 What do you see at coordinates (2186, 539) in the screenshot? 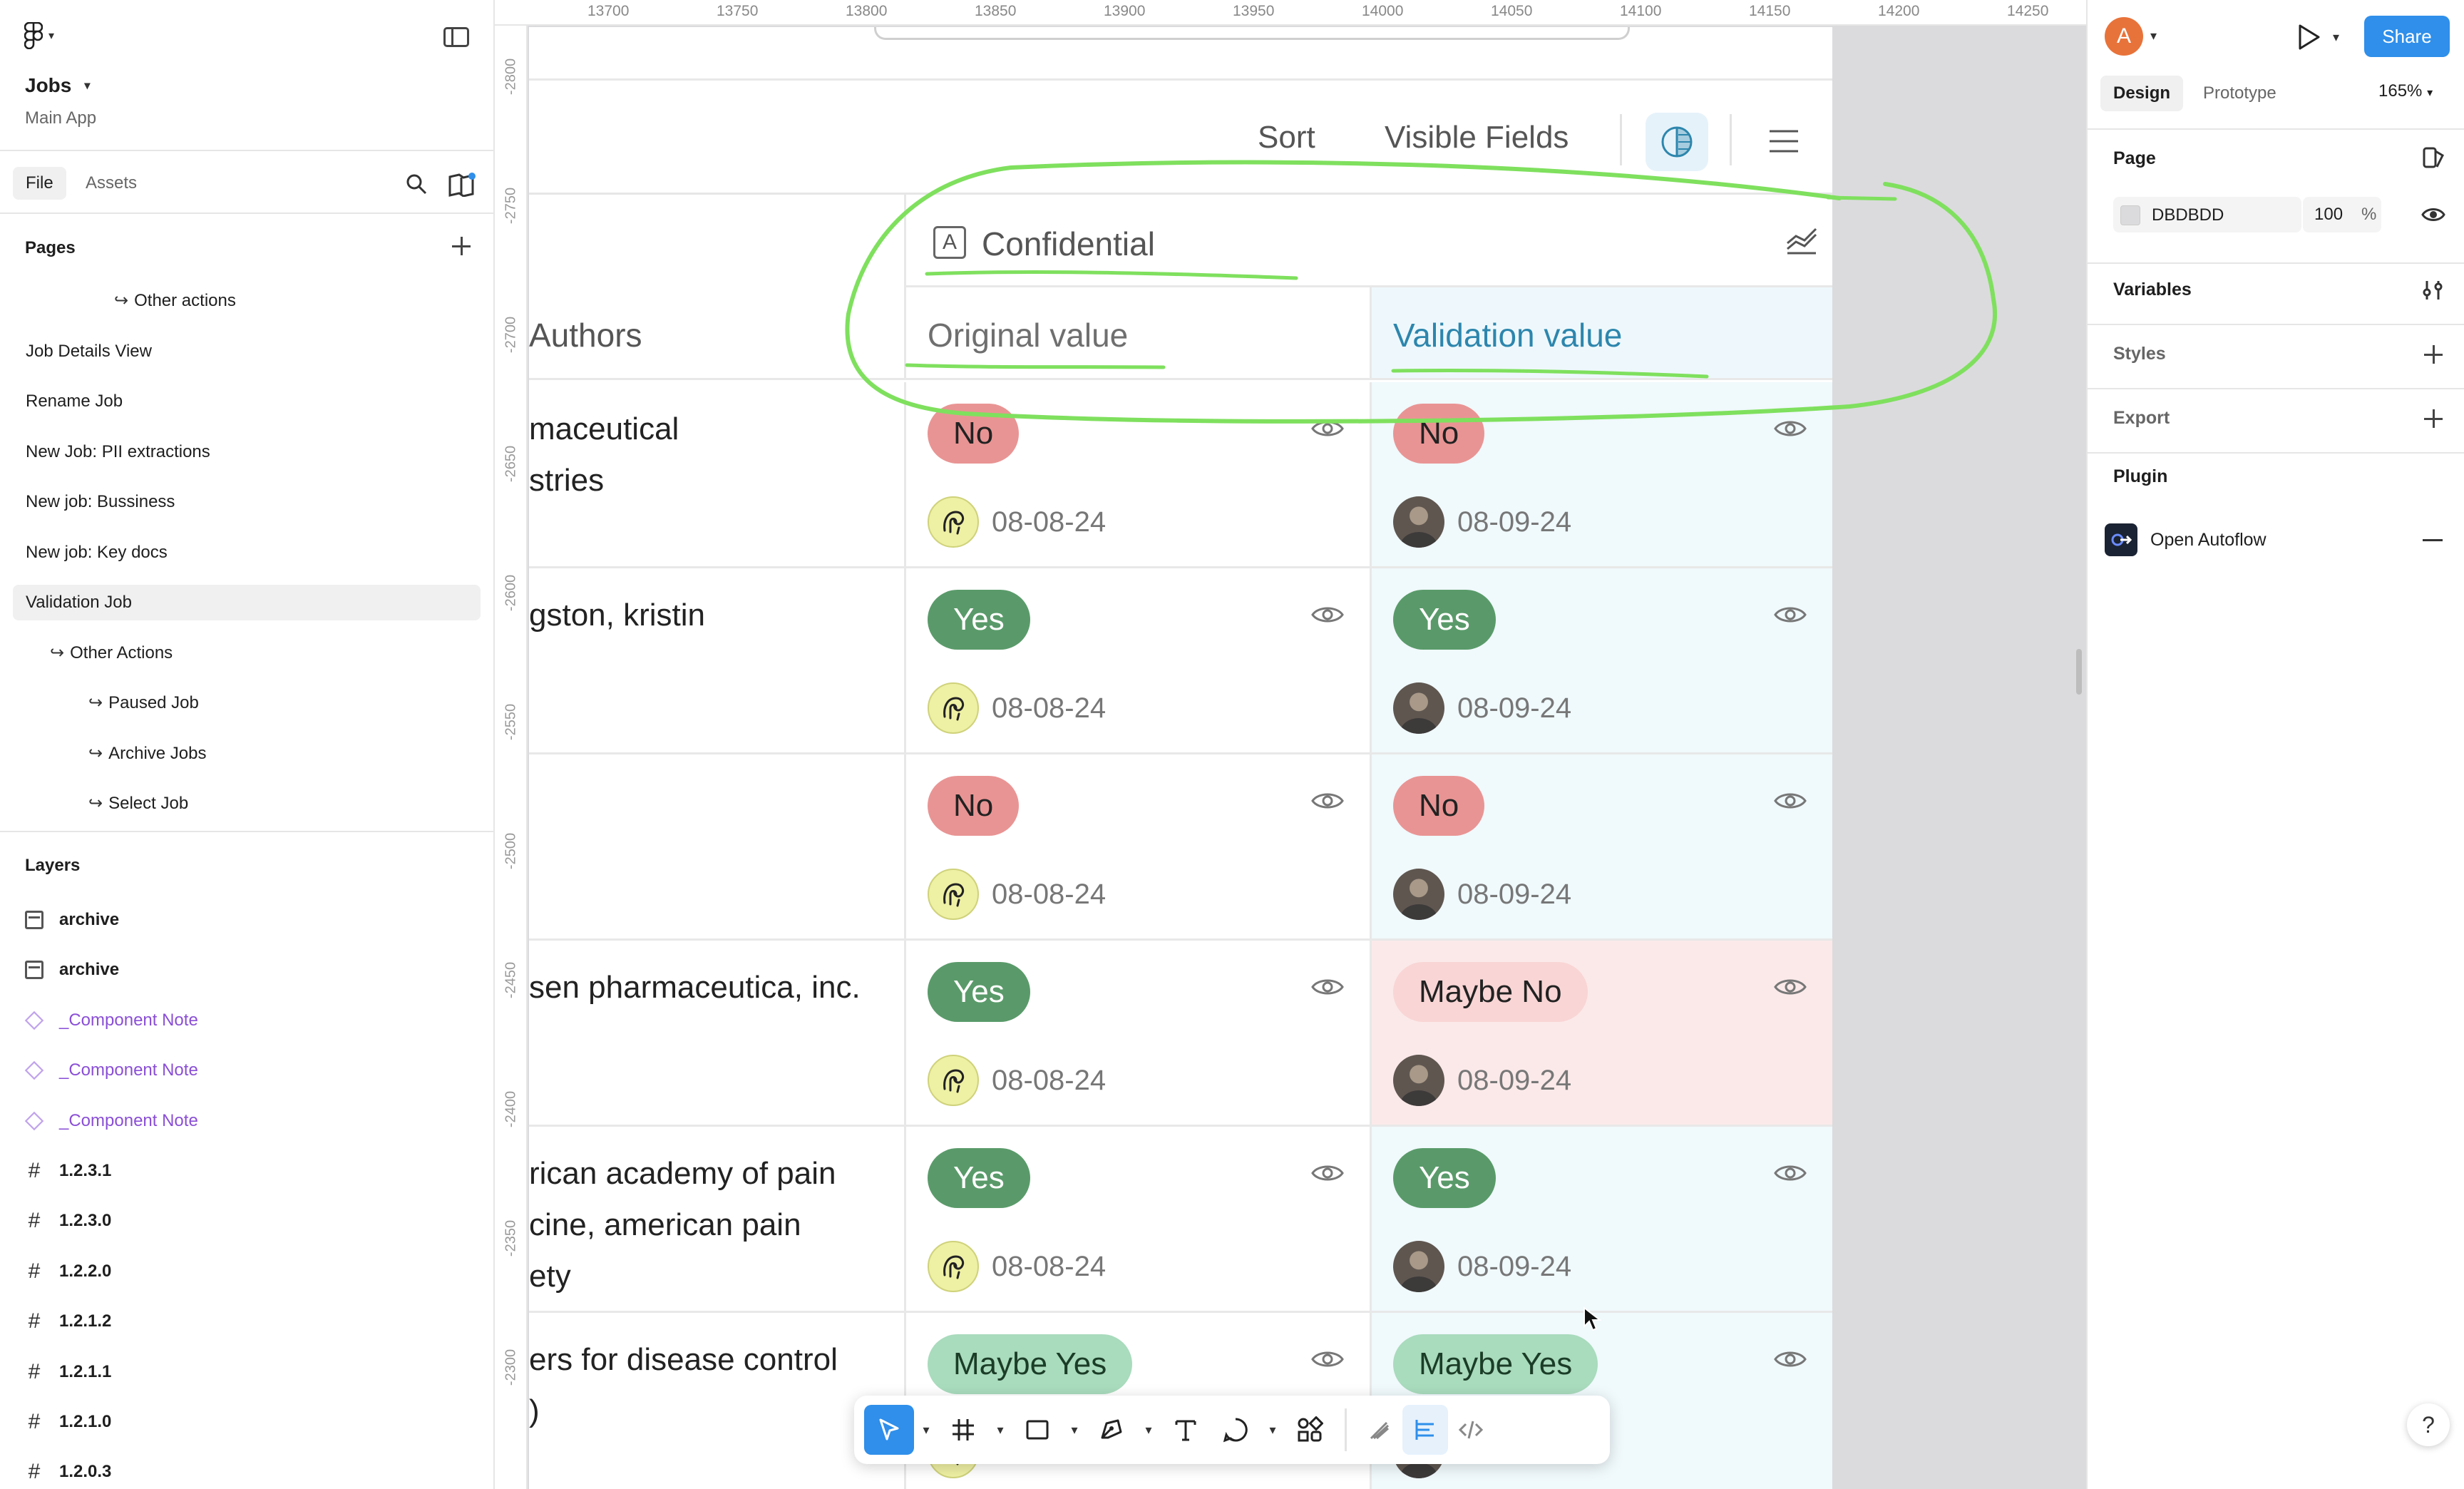
I see `plugin-item-open-autoflow: Open Autoflow` at bounding box center [2186, 539].